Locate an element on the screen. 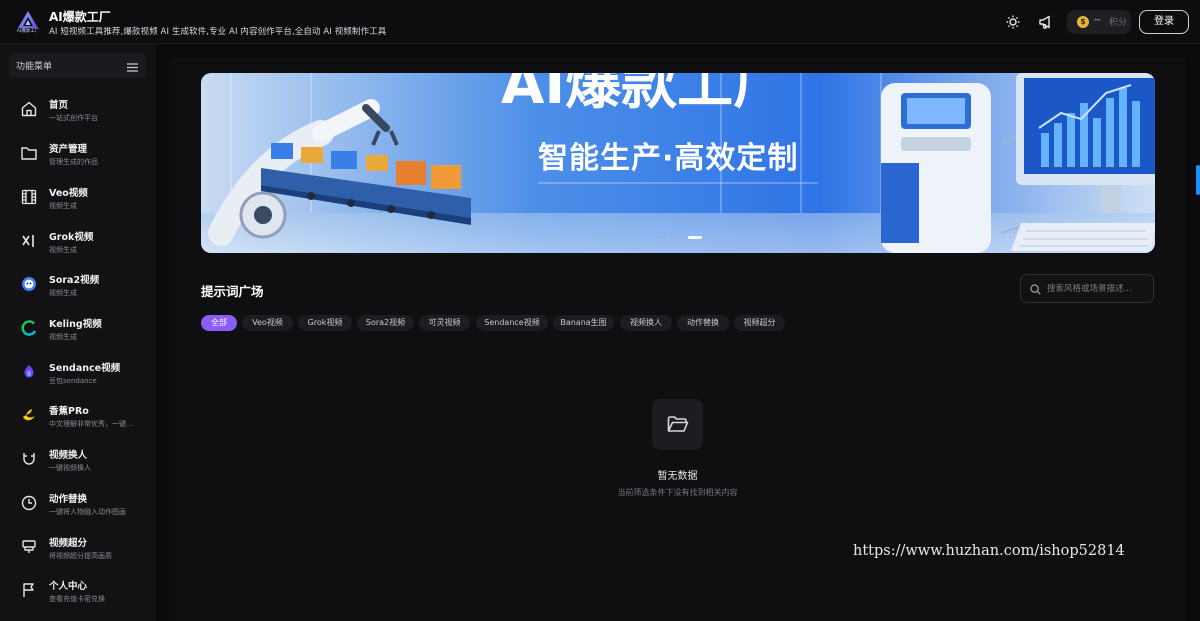  sidebar-item: Grok视频 视频生成 is located at coordinates (78, 242).